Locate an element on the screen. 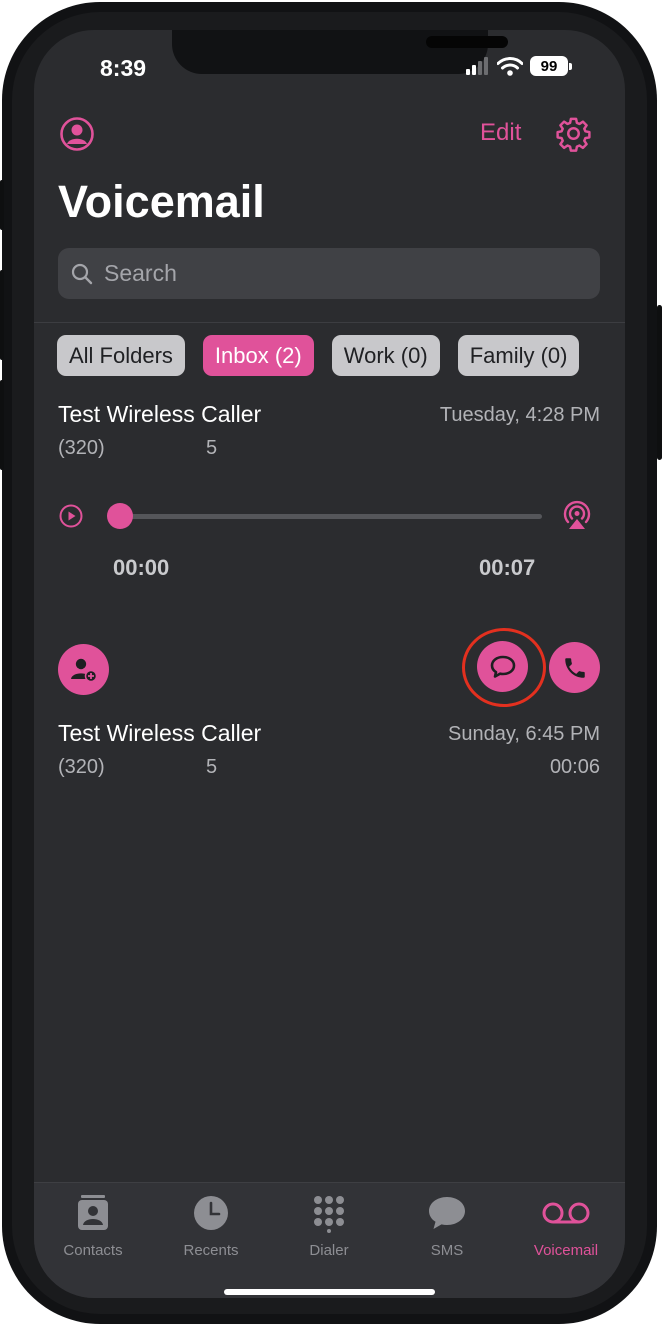 Image resolution: width=665 pixels, height=1328 pixels. add-contact-button is located at coordinates (83, 669).